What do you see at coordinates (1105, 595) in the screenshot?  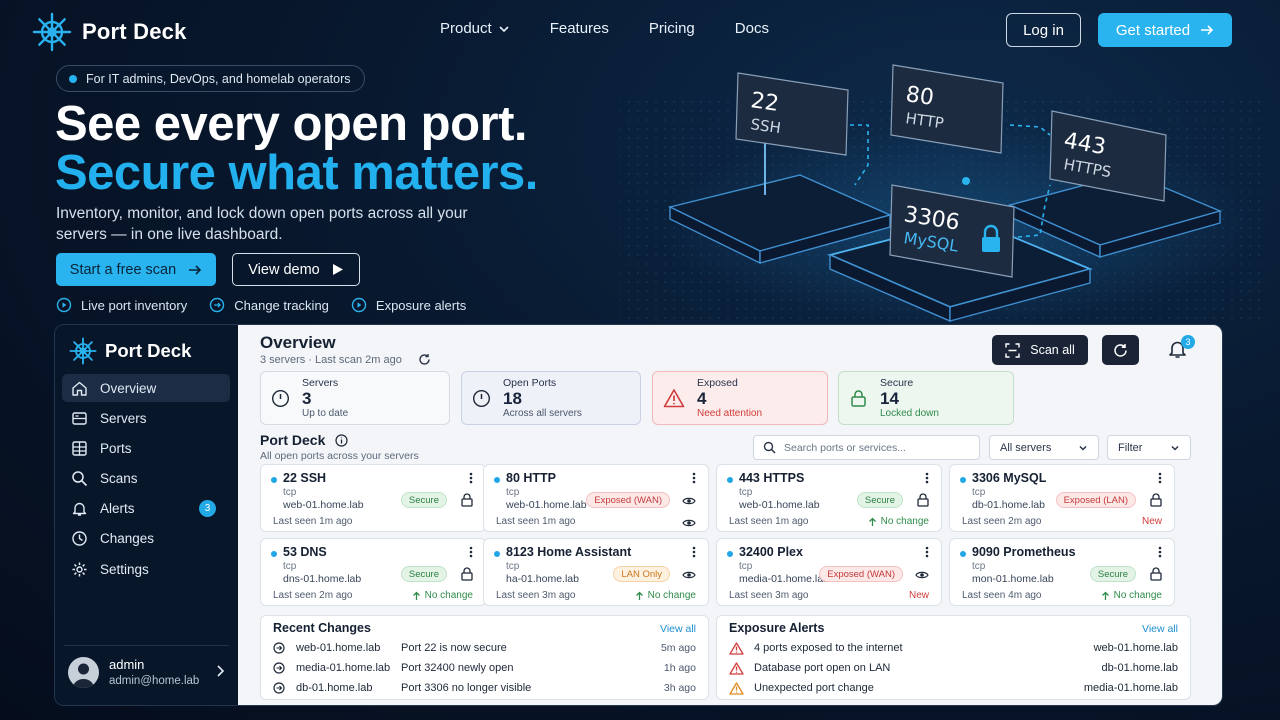 I see `arrow-up-icon` at bounding box center [1105, 595].